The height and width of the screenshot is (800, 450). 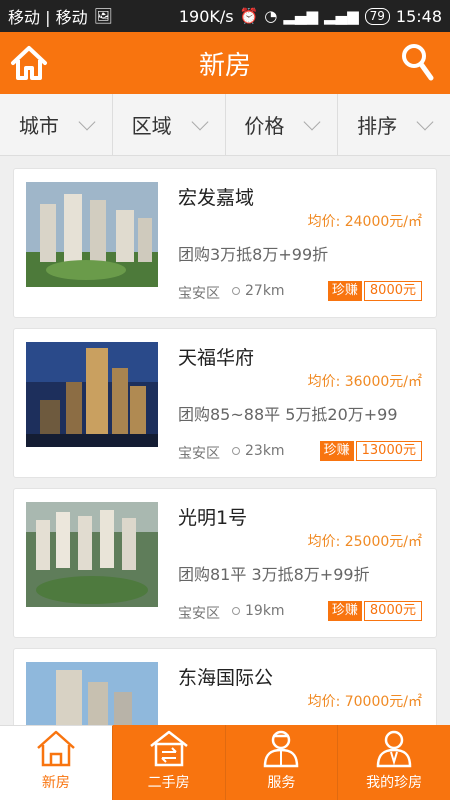 What do you see at coordinates (253, 254) in the screenshot?
I see `listing-description: 团购3万抵8万+99折` at bounding box center [253, 254].